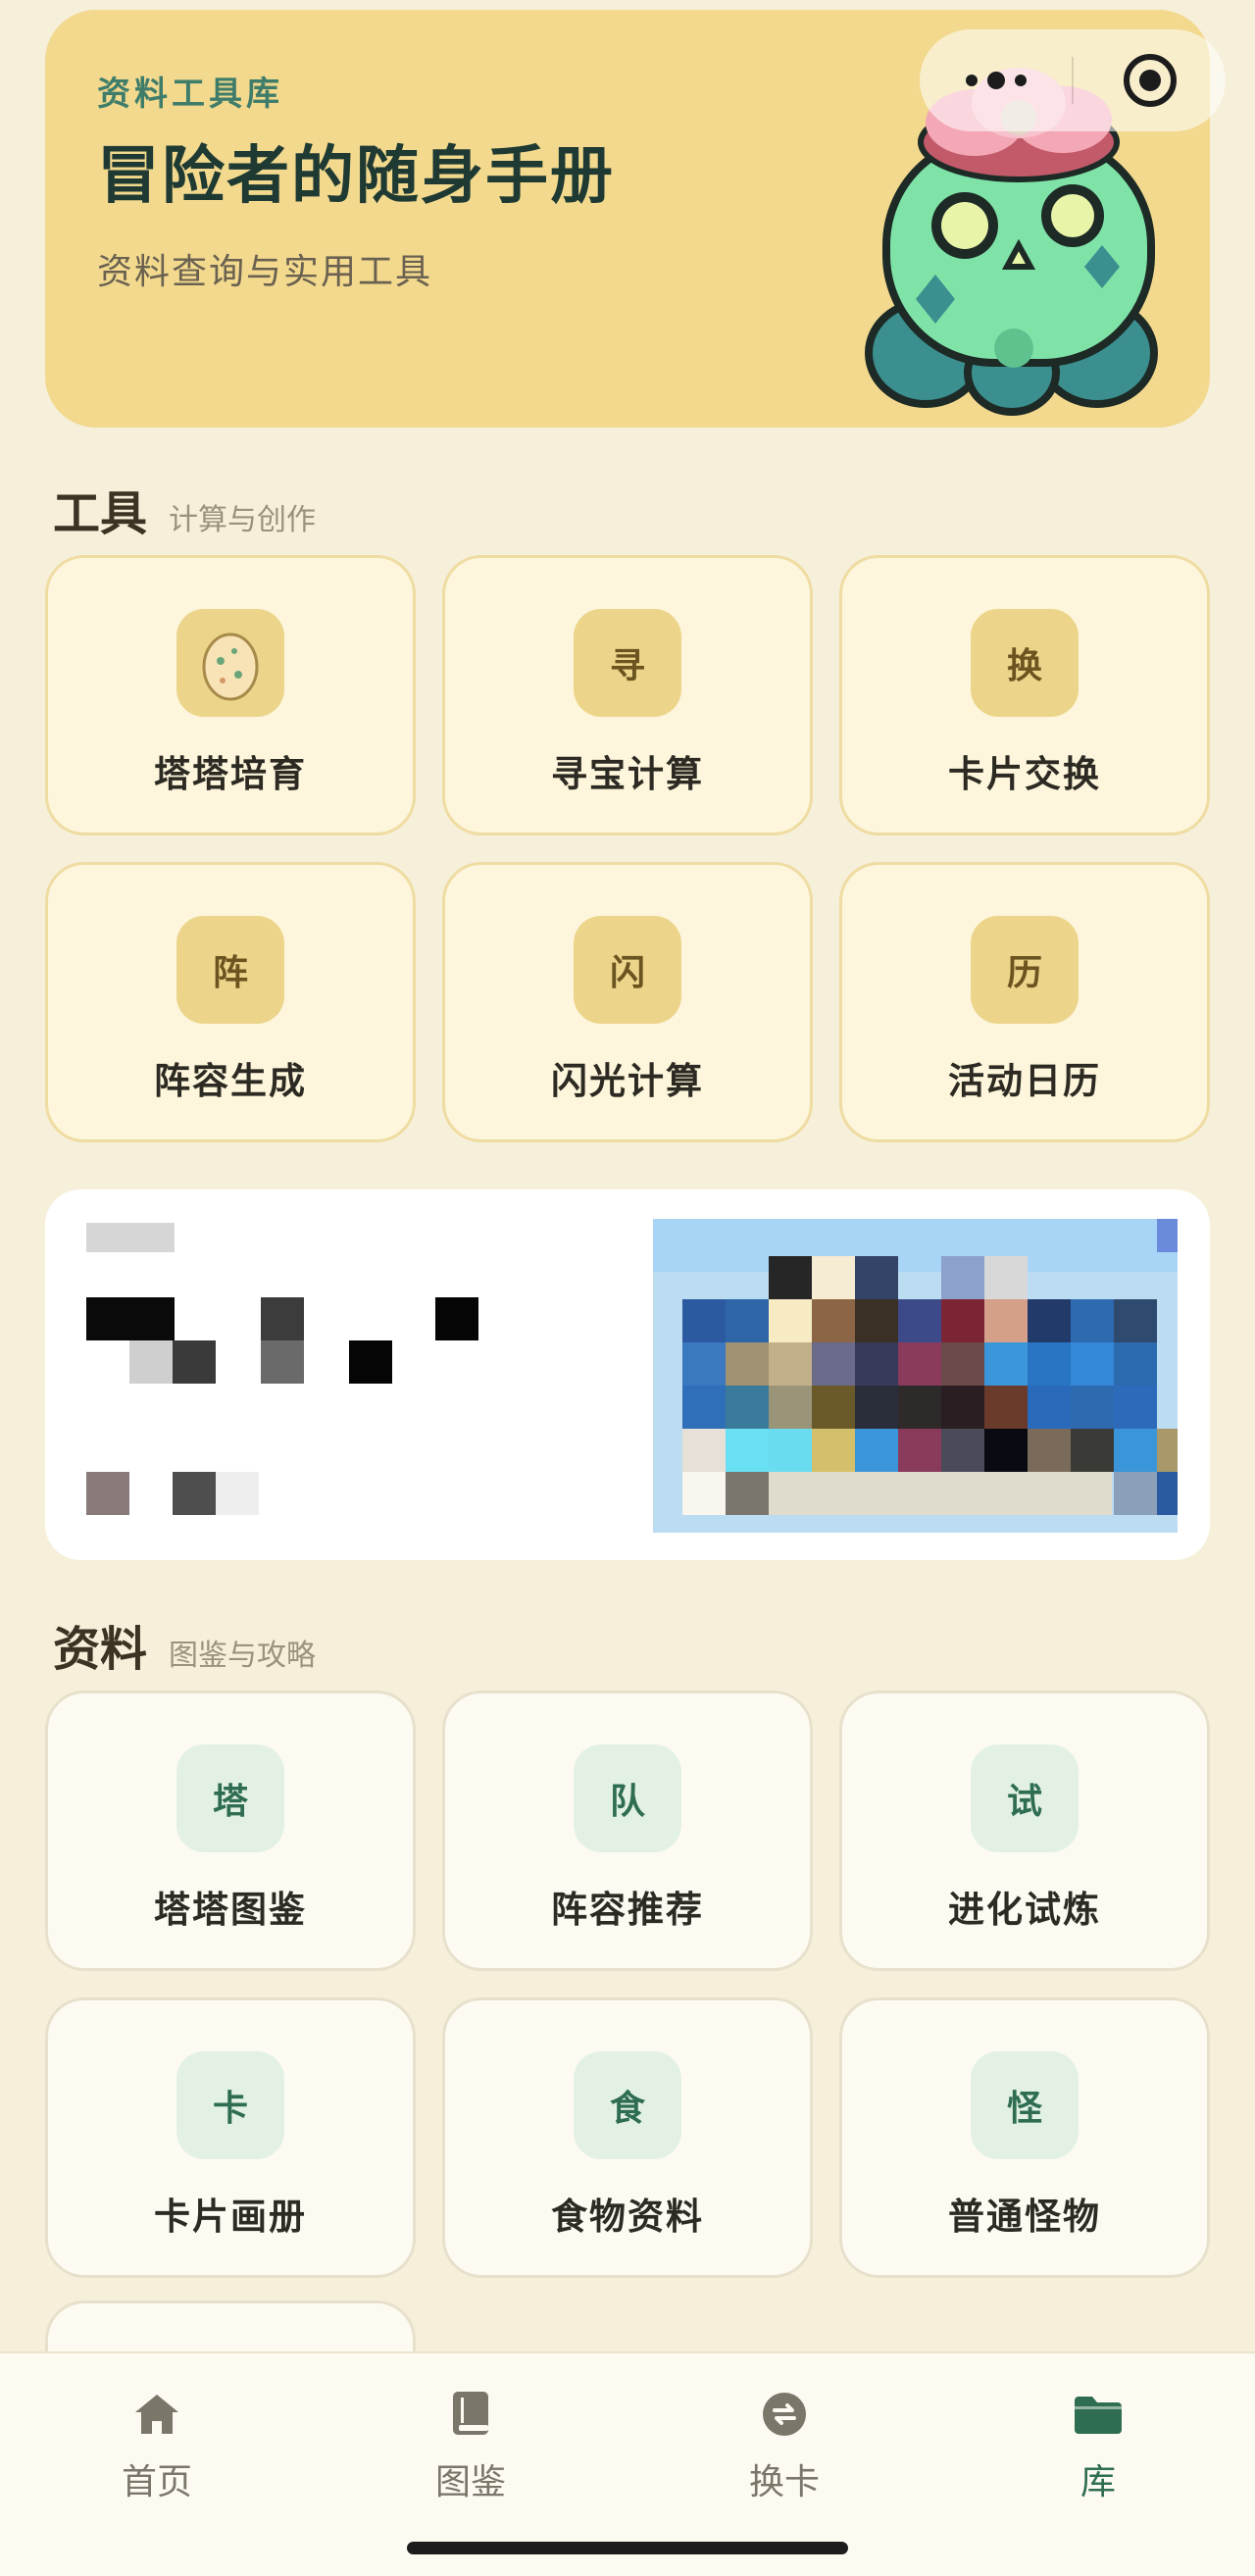  I want to click on tools-section-subtitle: 计算与创作, so click(243, 520).